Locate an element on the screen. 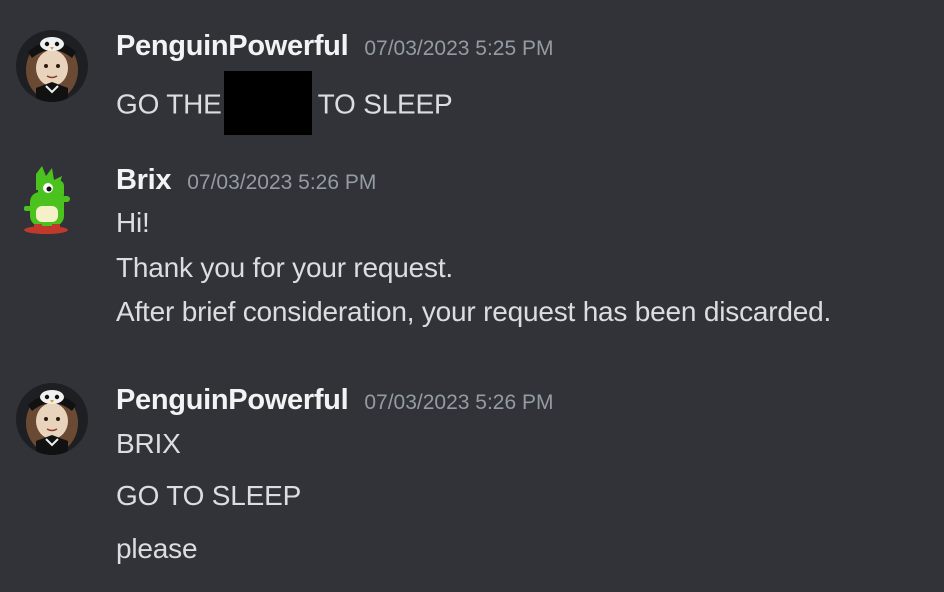 The width and height of the screenshot is (944, 592). message-text: Hi! is located at coordinates (133, 222).